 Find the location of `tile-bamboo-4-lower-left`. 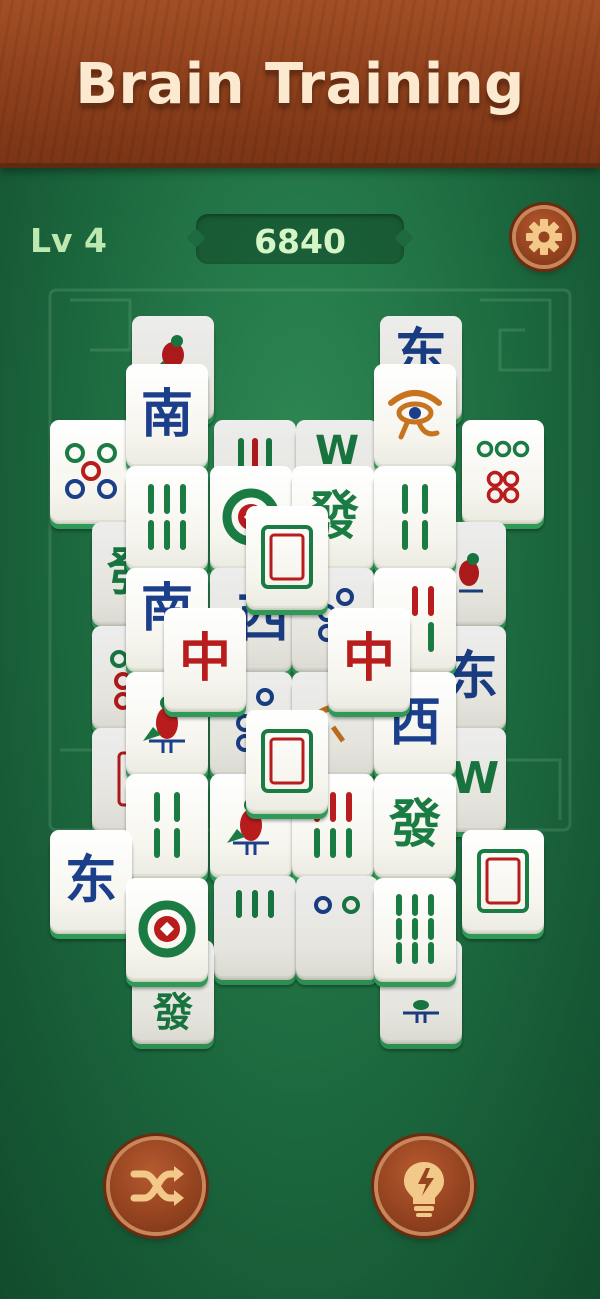

tile-bamboo-4-lower-left is located at coordinates (167, 825).